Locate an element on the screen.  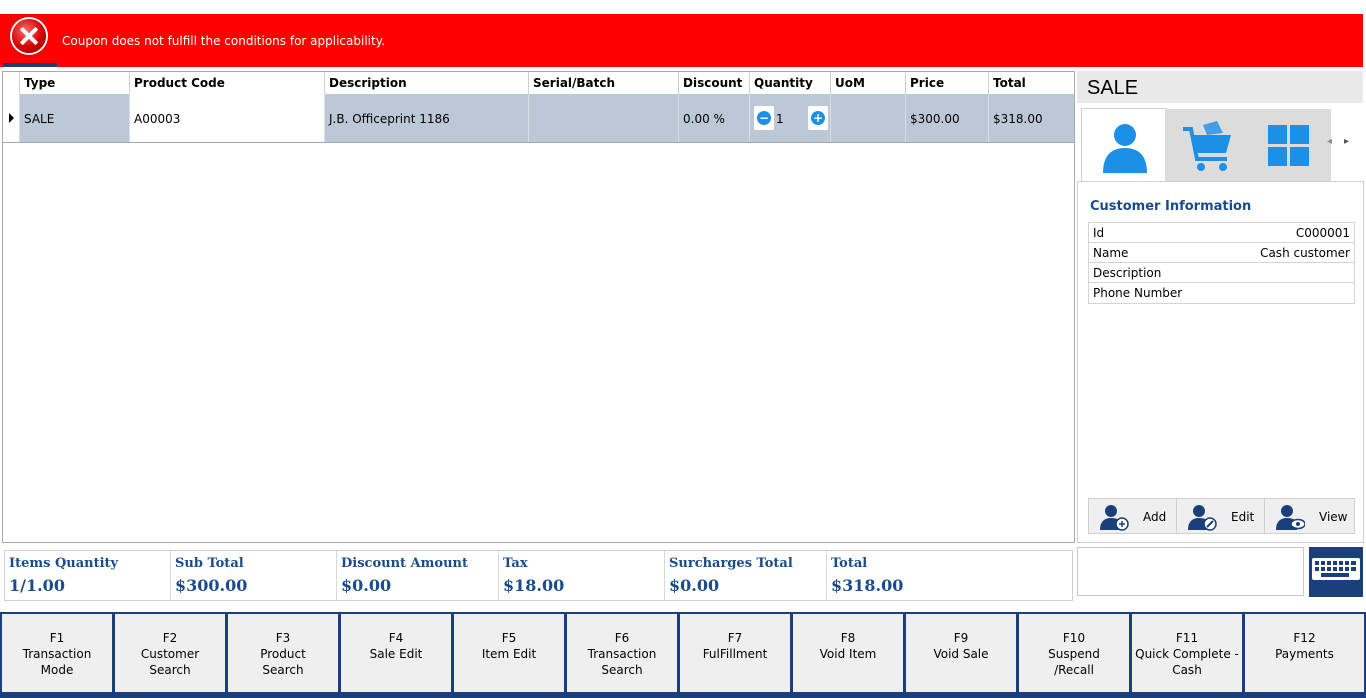
sub-total-value: $300.00 is located at coordinates (211, 585).